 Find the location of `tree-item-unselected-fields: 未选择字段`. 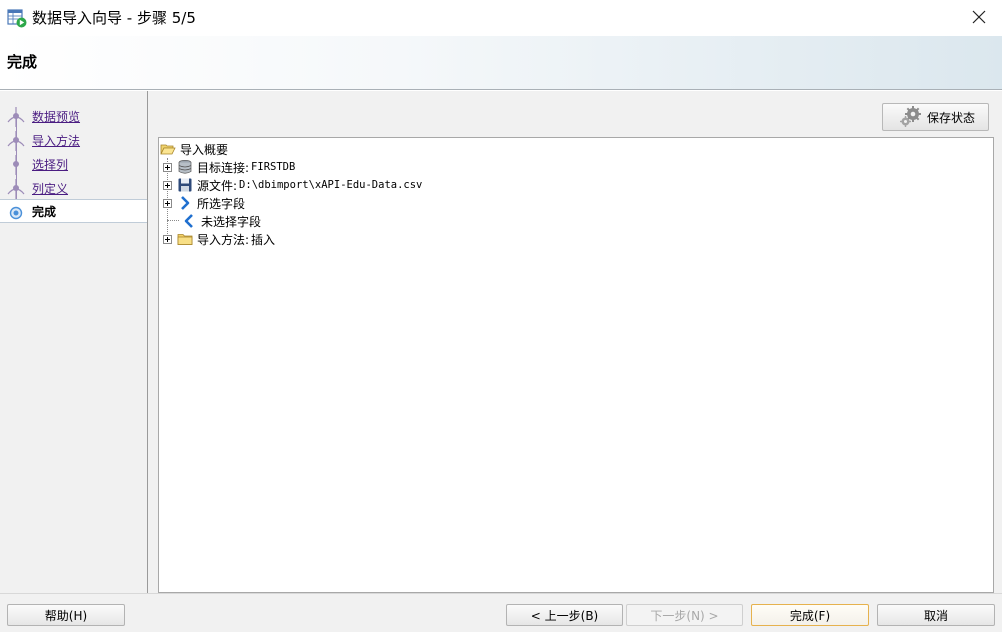

tree-item-unselected-fields: 未选择字段 is located at coordinates (221, 221).